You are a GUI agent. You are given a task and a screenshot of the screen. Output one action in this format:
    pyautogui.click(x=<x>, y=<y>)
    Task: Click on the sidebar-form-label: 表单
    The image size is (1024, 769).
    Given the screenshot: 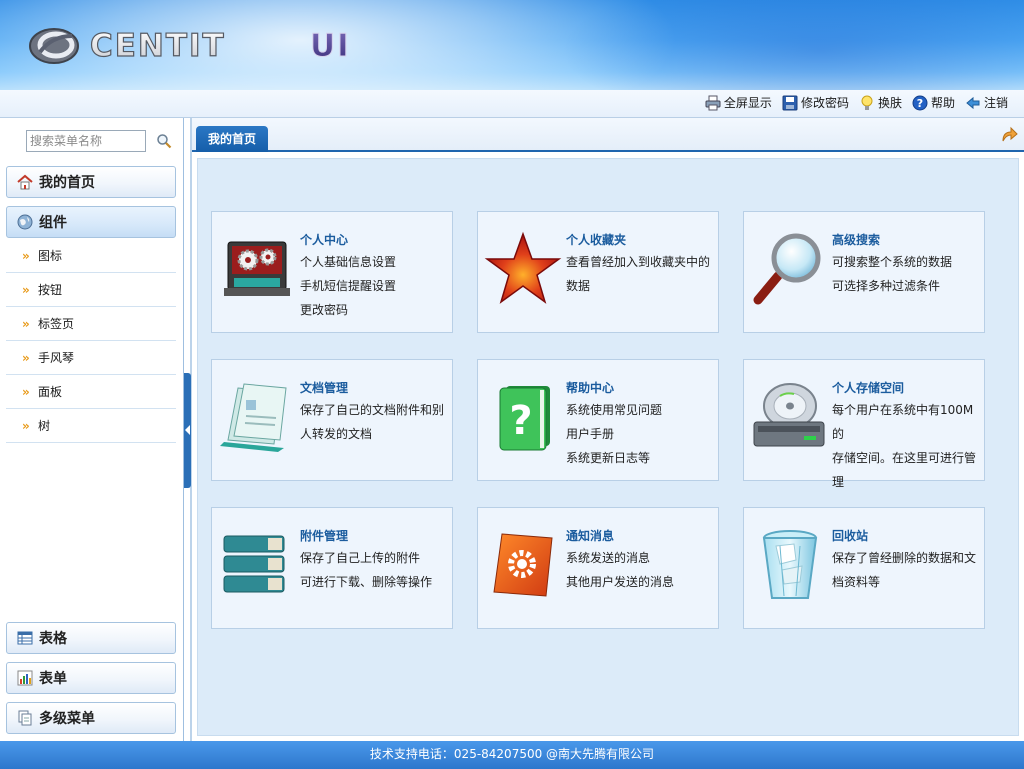 What is the action you would take?
    pyautogui.click(x=53, y=679)
    